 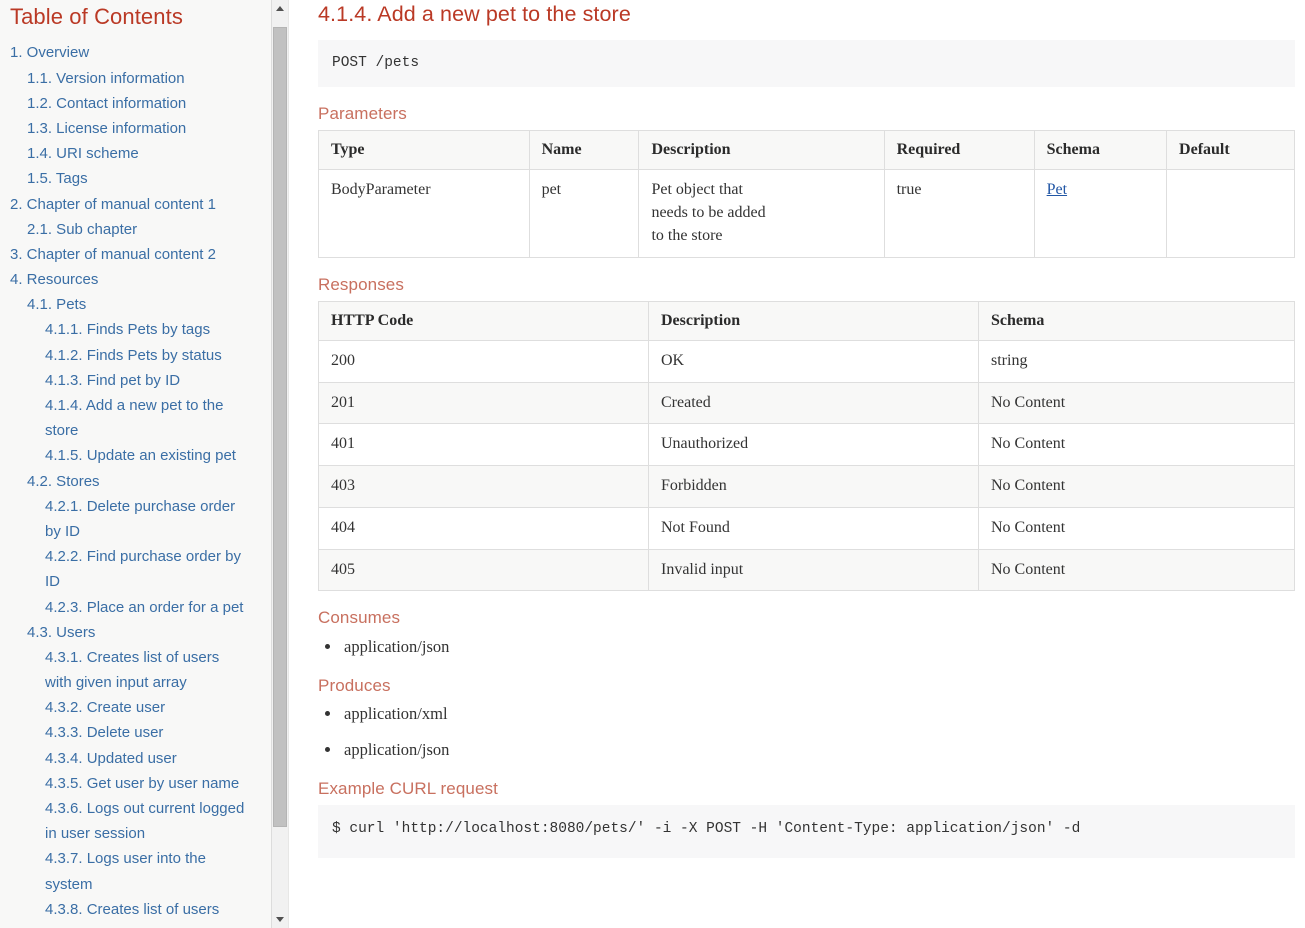 What do you see at coordinates (813, 321) in the screenshot?
I see `responses-col-header: Description` at bounding box center [813, 321].